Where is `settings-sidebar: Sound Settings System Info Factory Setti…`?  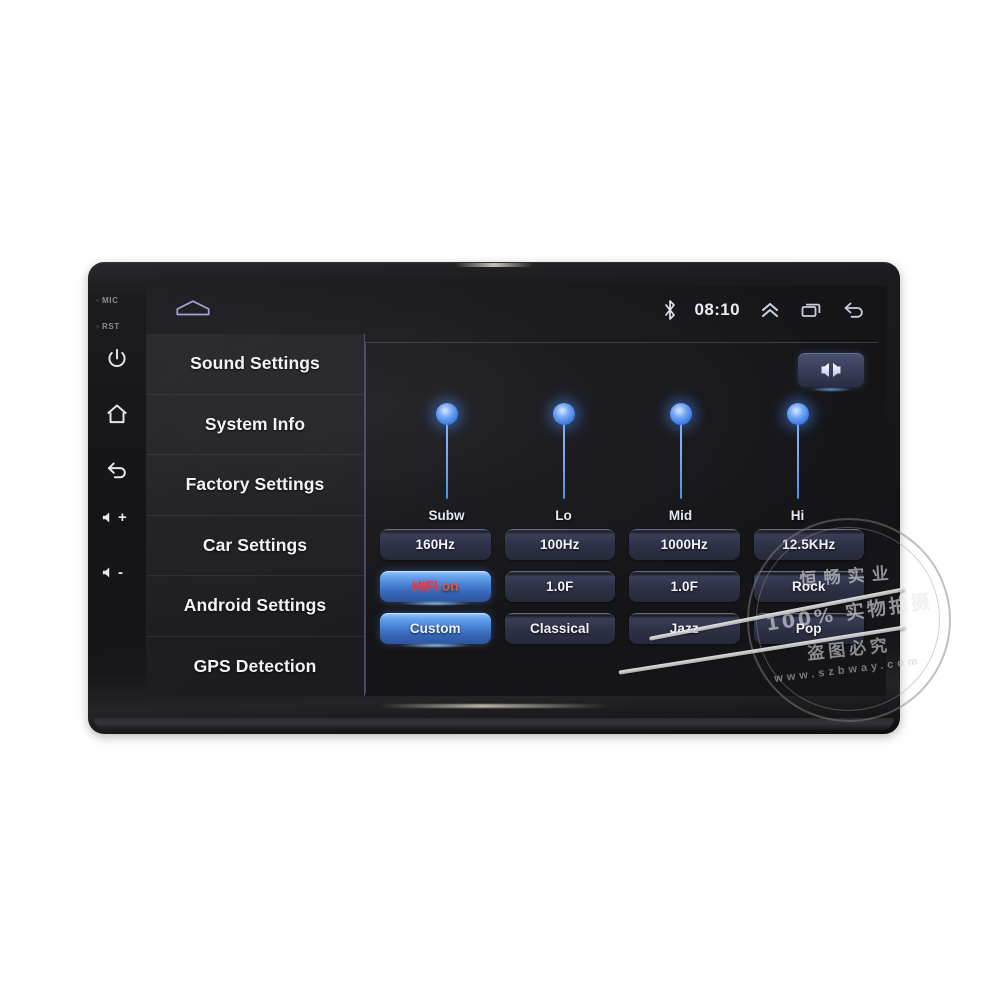 settings-sidebar: Sound Settings System Info Factory Setti… is located at coordinates (255, 515).